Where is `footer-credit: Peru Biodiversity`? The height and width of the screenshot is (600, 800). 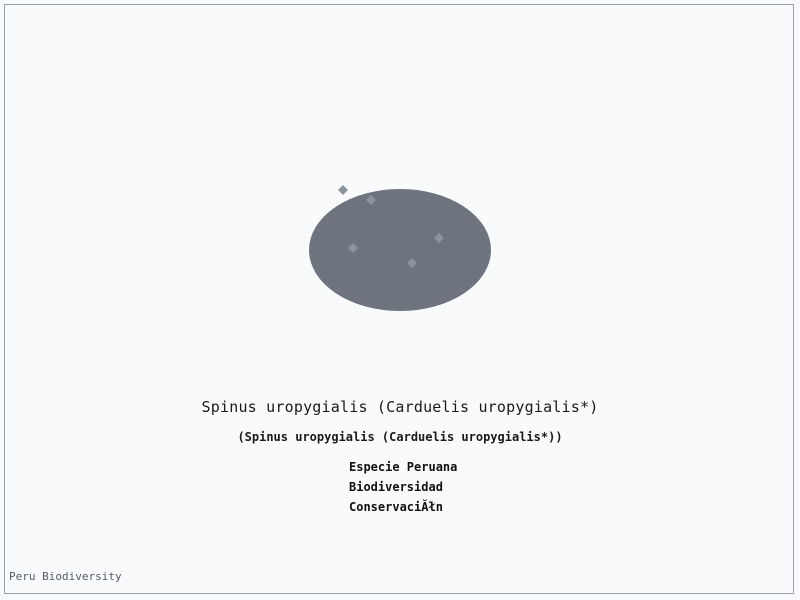 footer-credit: Peru Biodiversity is located at coordinates (65, 576).